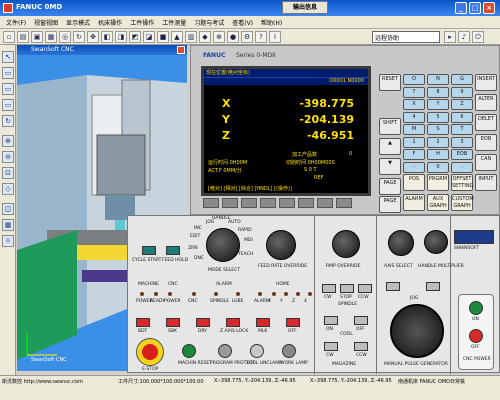 Image resolution: width=500 pixels, height=400 pixels. What do you see at coordinates (438, 104) in the screenshot?
I see `keypad-key: Y` at bounding box center [438, 104].